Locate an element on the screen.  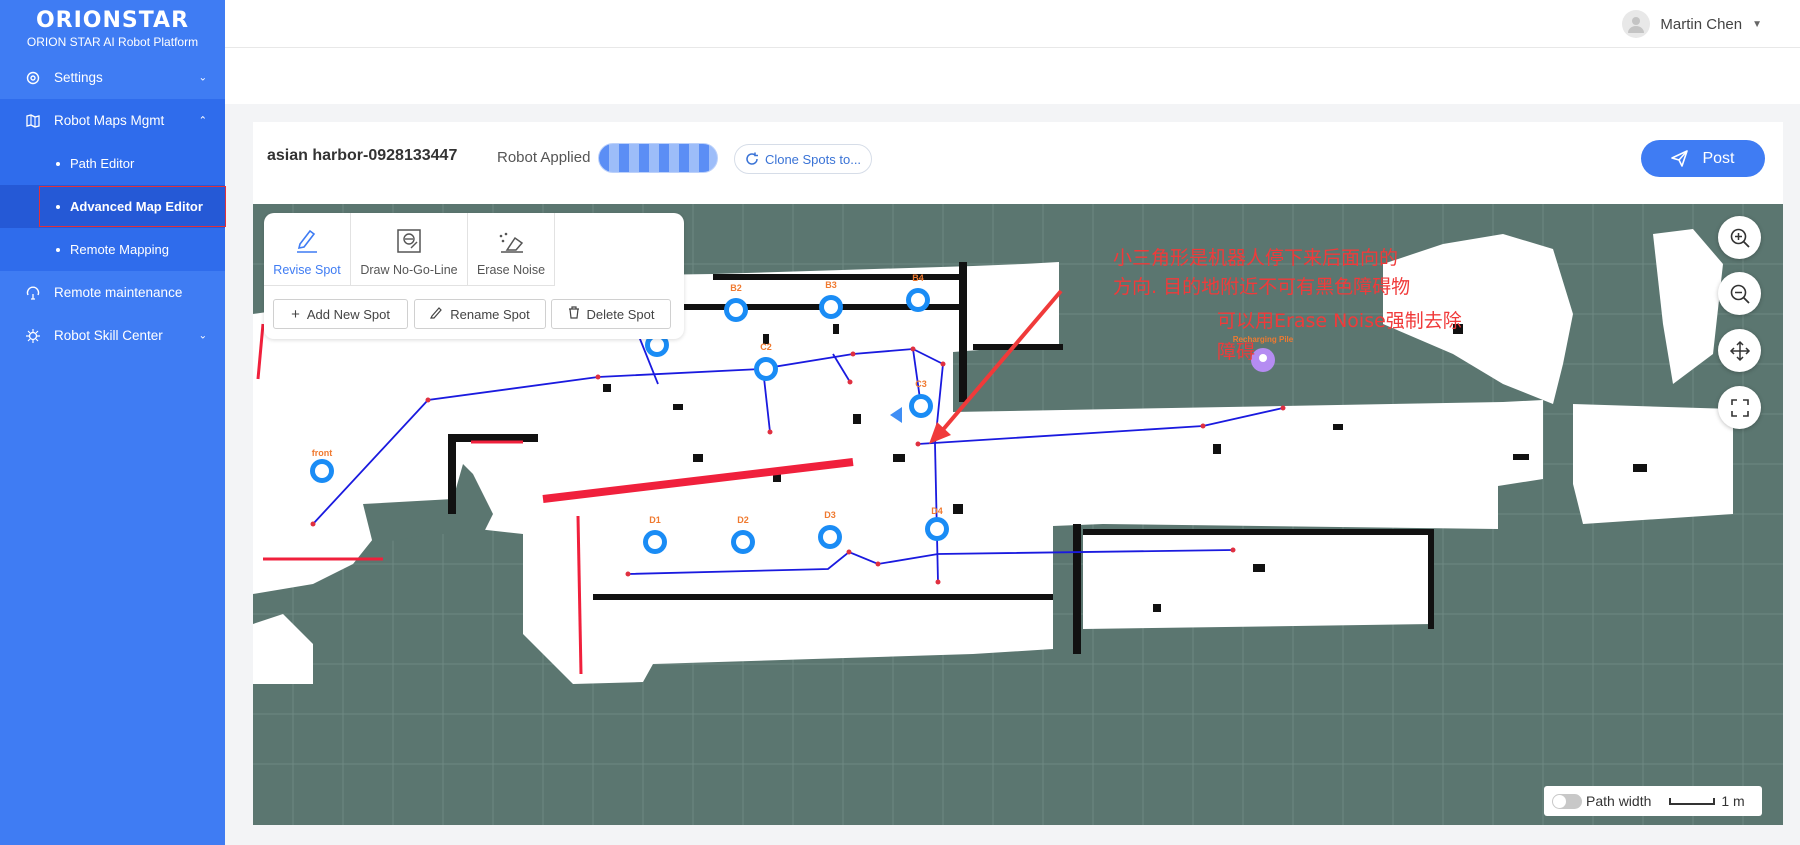
draw-no-go-line-tool: Draw No-Go-Line is located at coordinates (409, 249).